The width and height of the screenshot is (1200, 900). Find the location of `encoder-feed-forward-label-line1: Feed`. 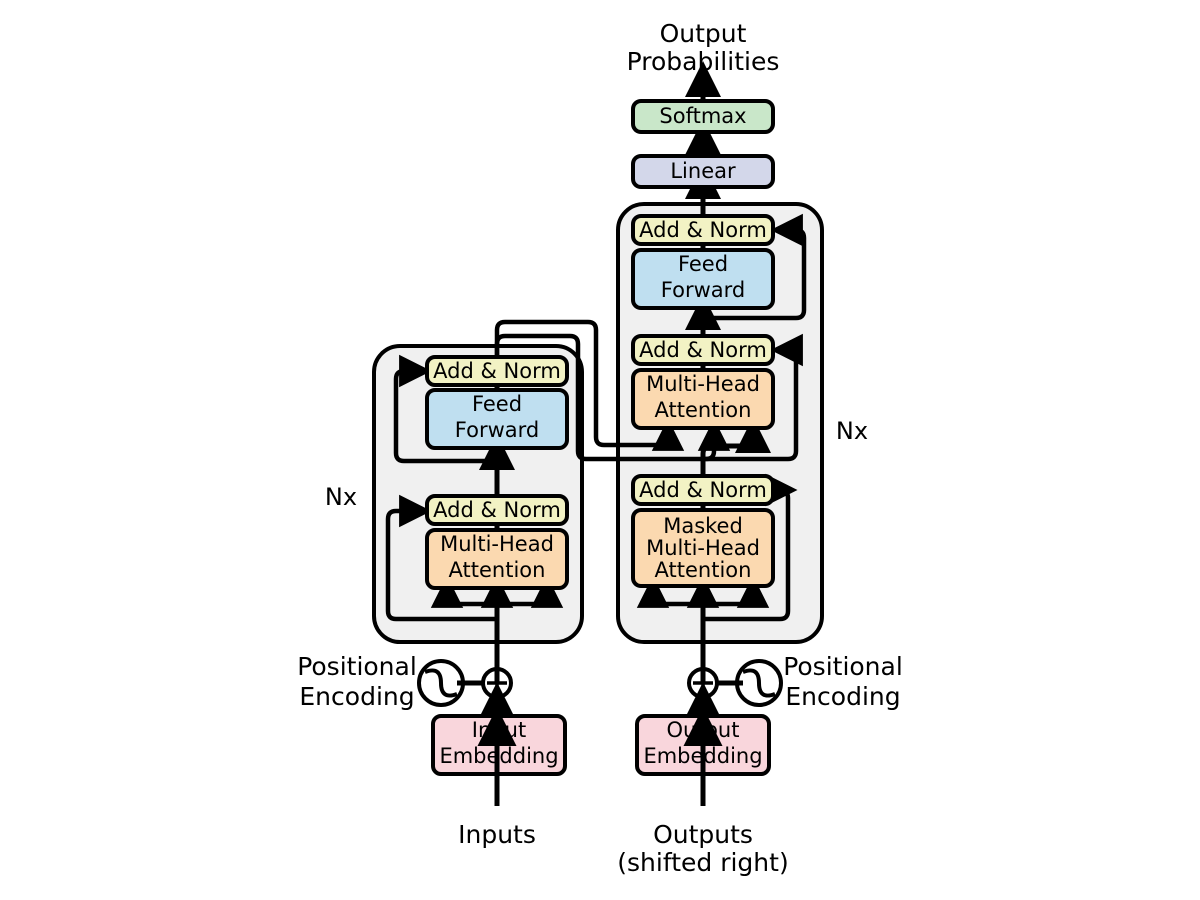

encoder-feed-forward-label-line1: Feed is located at coordinates (497, 404).